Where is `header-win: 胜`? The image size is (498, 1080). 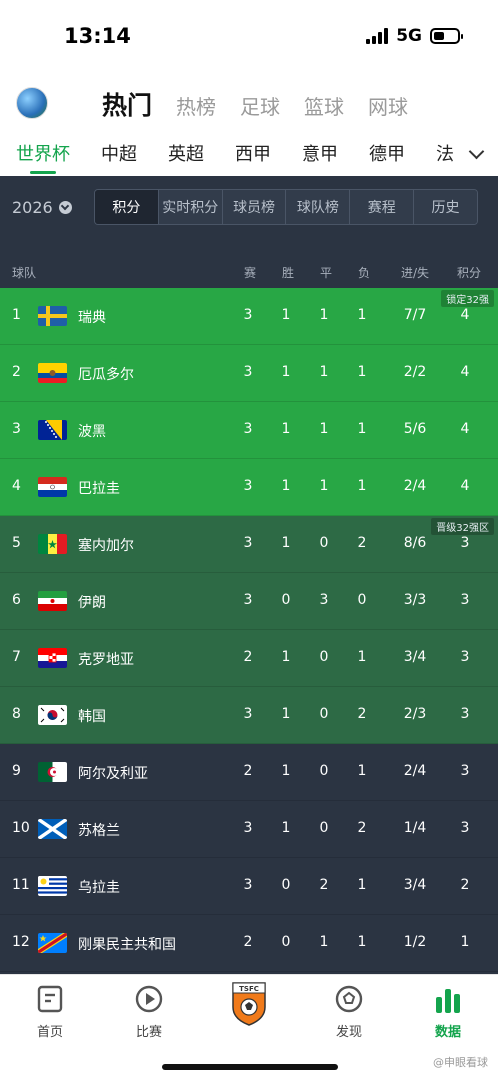
header-win: 胜 is located at coordinates (288, 273).